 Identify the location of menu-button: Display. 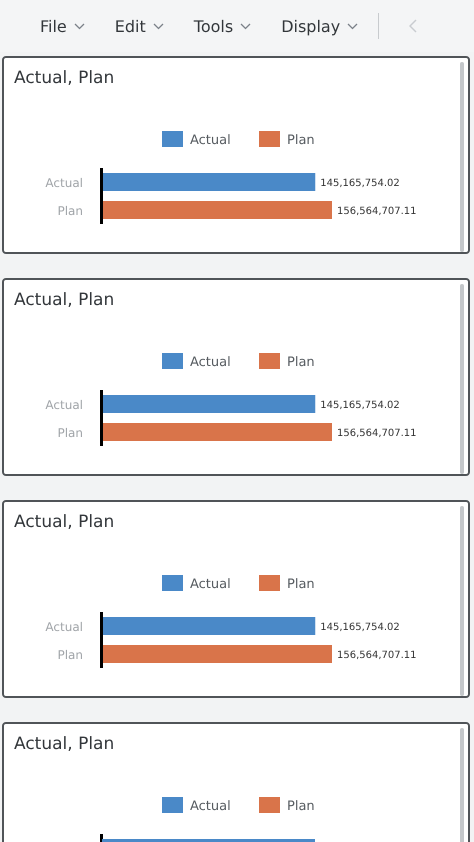
(319, 26).